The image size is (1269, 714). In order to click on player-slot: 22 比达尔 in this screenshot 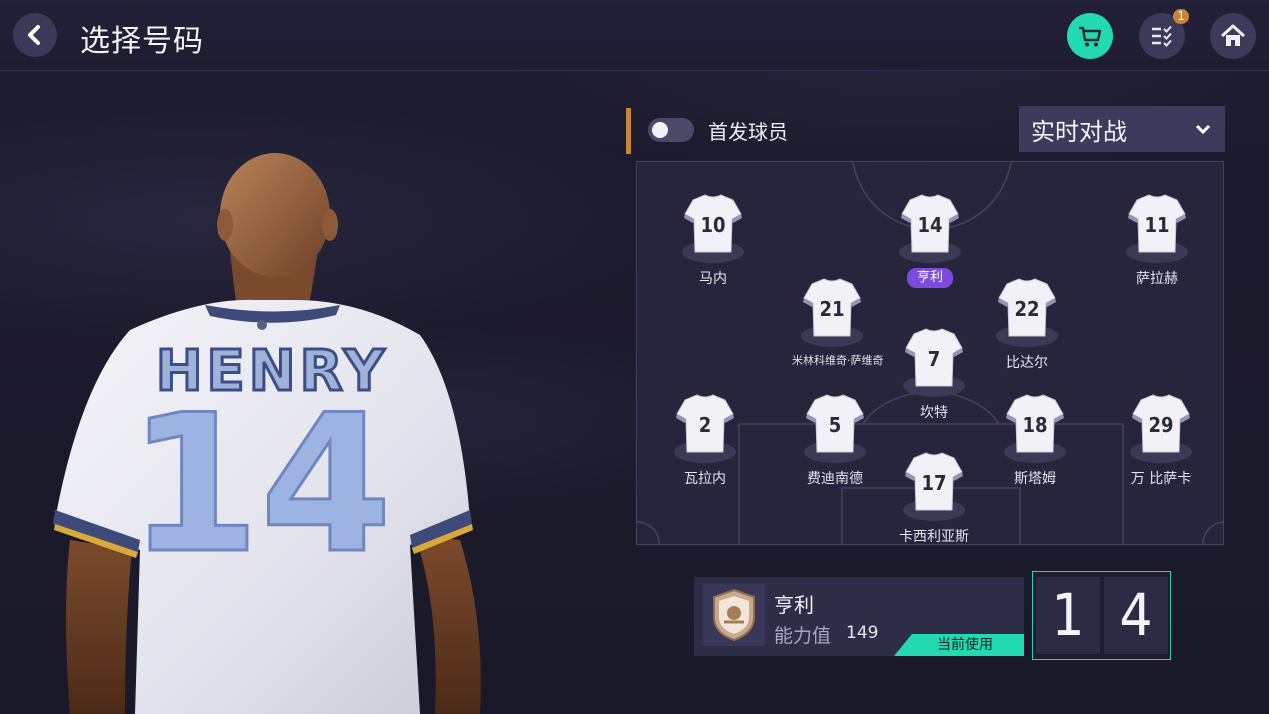, I will do `click(1027, 324)`.